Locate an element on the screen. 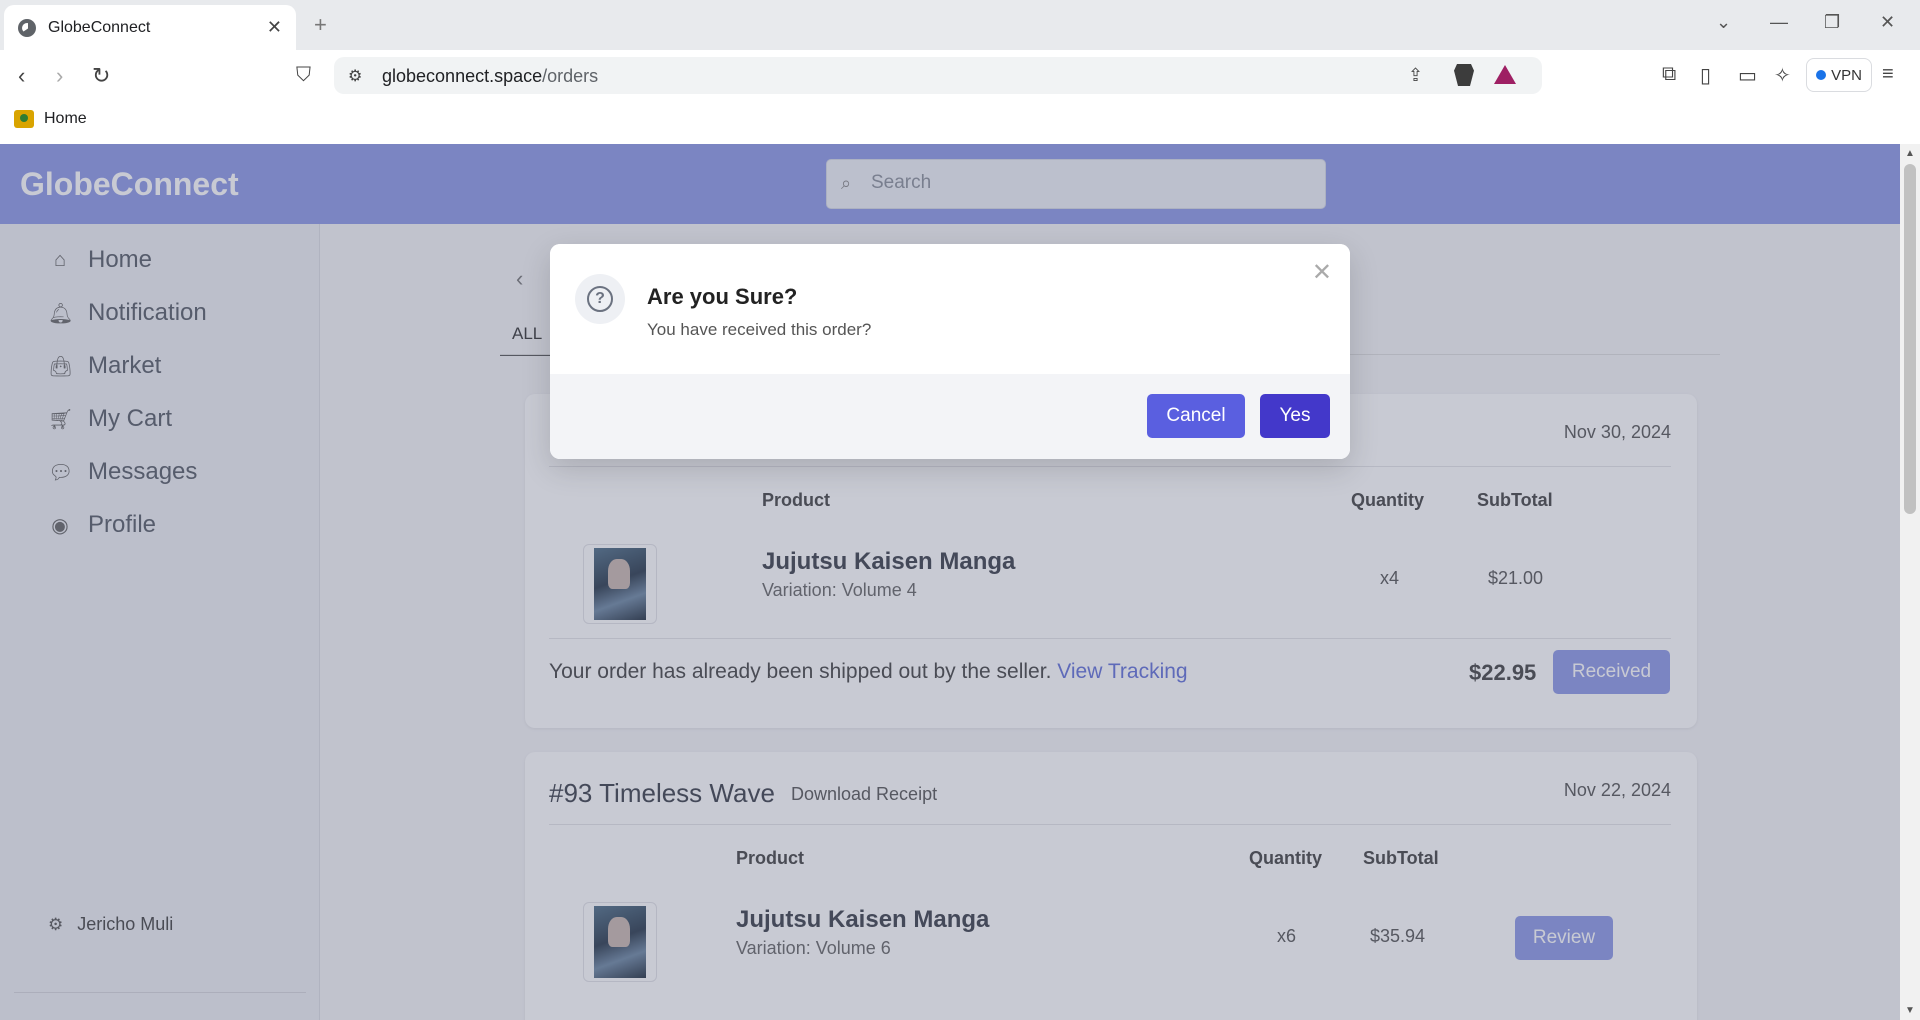  tab-list-chevron-icon: ⌄ is located at coordinates (1723, 22).